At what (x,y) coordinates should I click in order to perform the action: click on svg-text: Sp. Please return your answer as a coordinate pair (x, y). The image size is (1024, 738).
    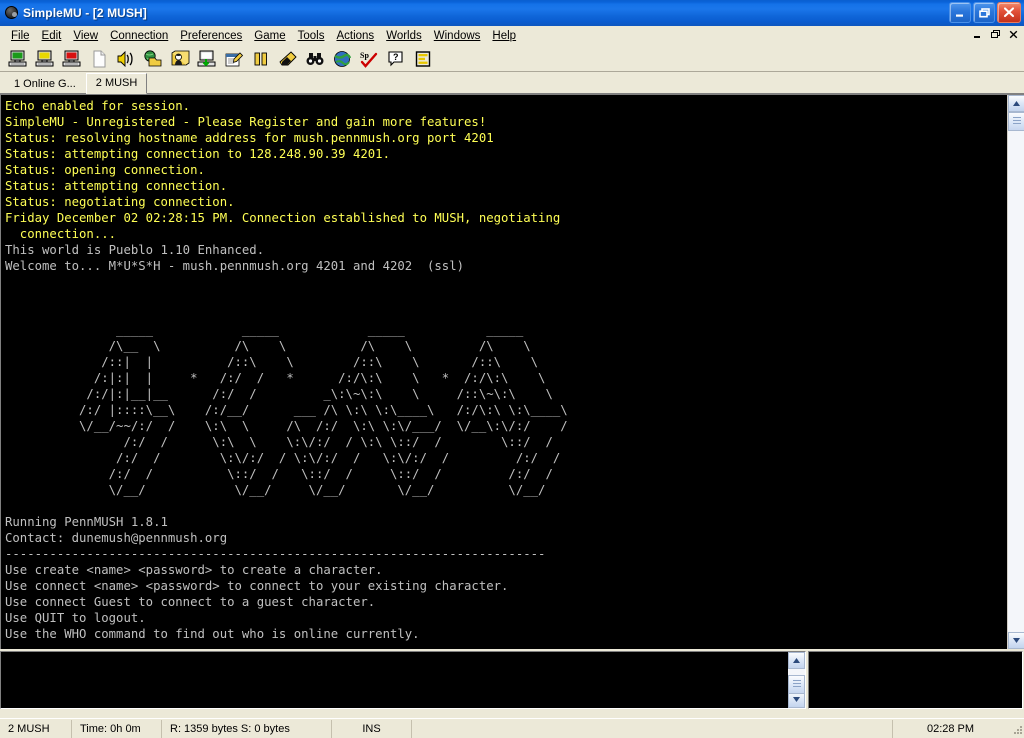
    Looking at the image, I should click on (364, 55).